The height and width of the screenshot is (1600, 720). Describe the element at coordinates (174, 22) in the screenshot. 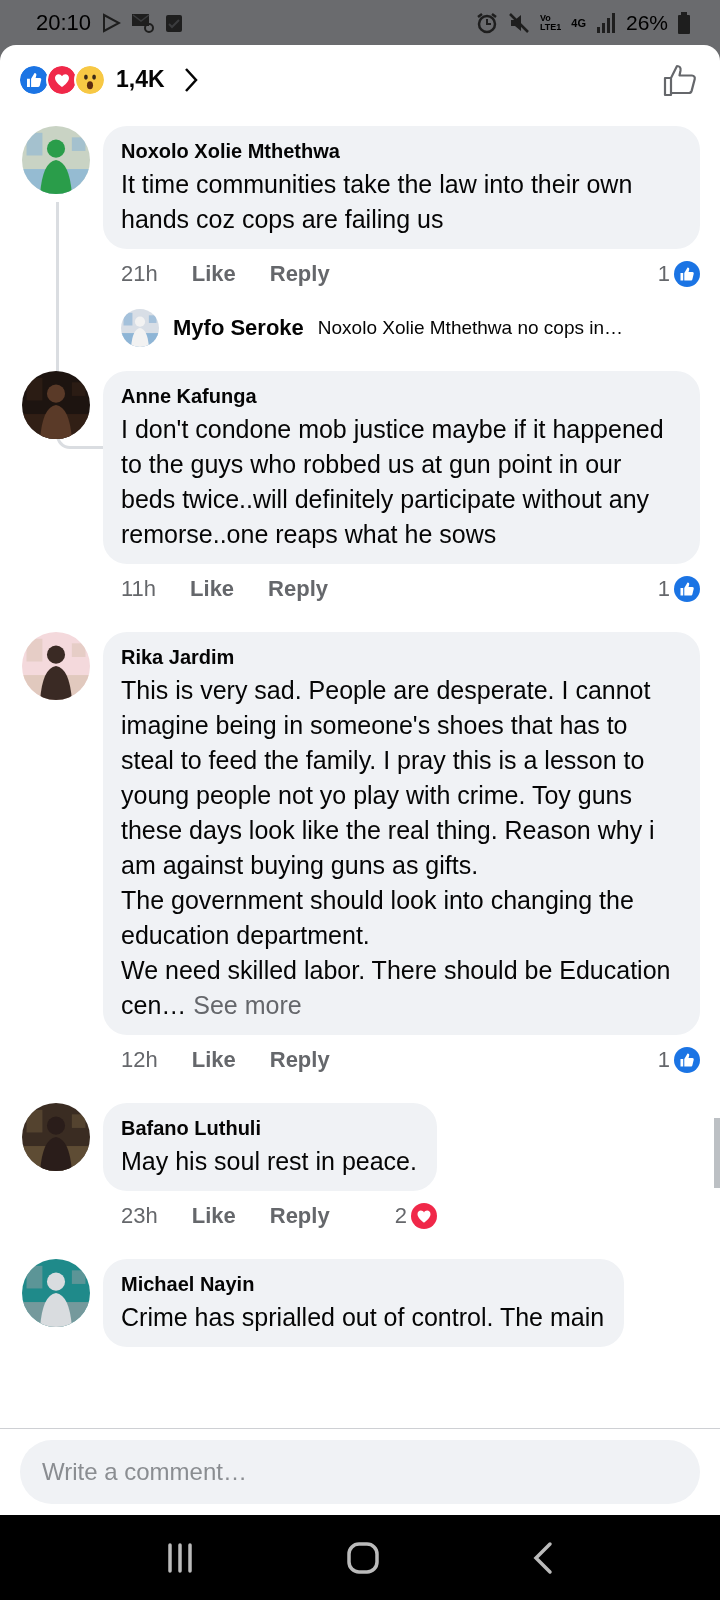

I see `checkbox-icon` at that location.